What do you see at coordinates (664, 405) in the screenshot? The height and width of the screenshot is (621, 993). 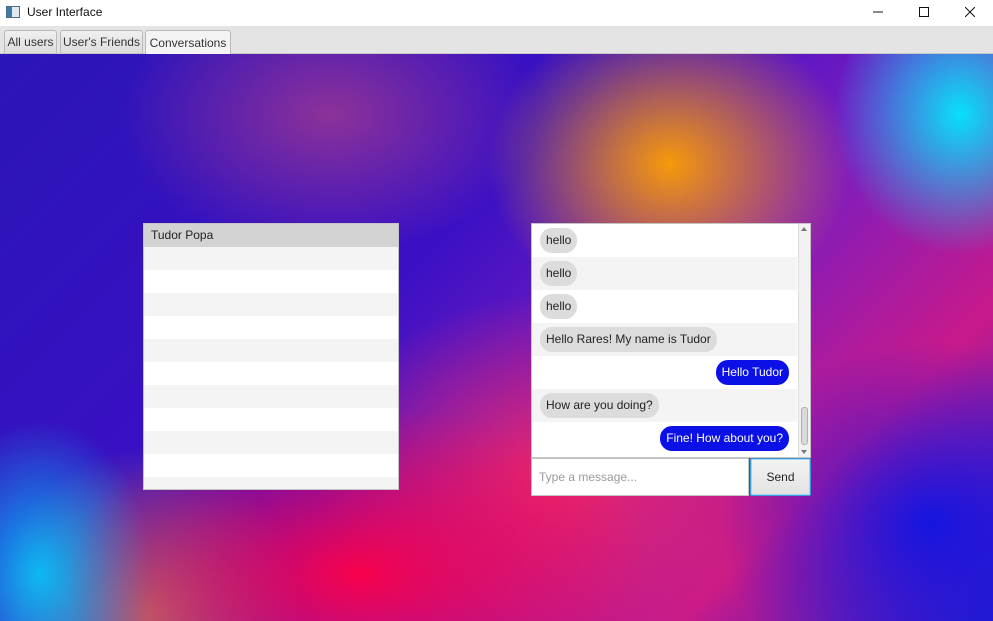 I see `message-row: How are you doing?` at bounding box center [664, 405].